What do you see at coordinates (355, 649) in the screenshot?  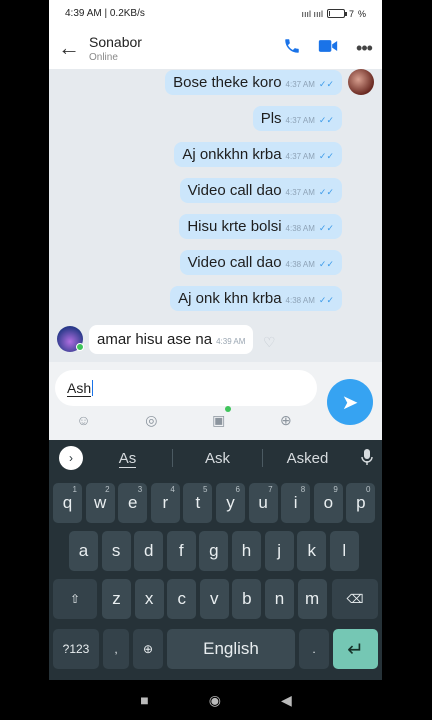 I see `enter-key: ↵` at bounding box center [355, 649].